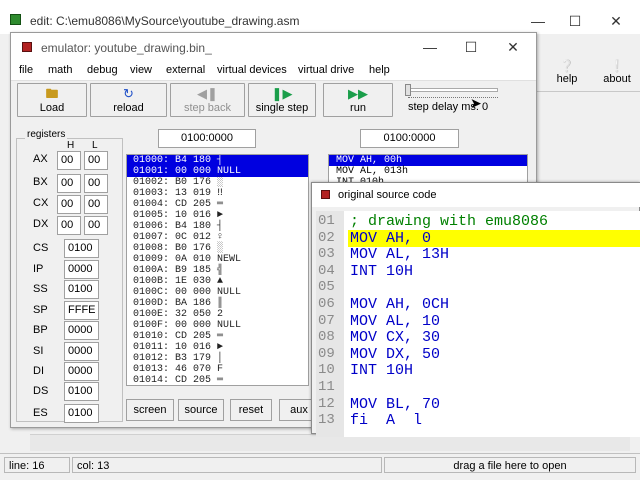  What do you see at coordinates (478, 304) in the screenshot?
I see `source-line: 06 MOV AH, 0CH` at bounding box center [478, 304].